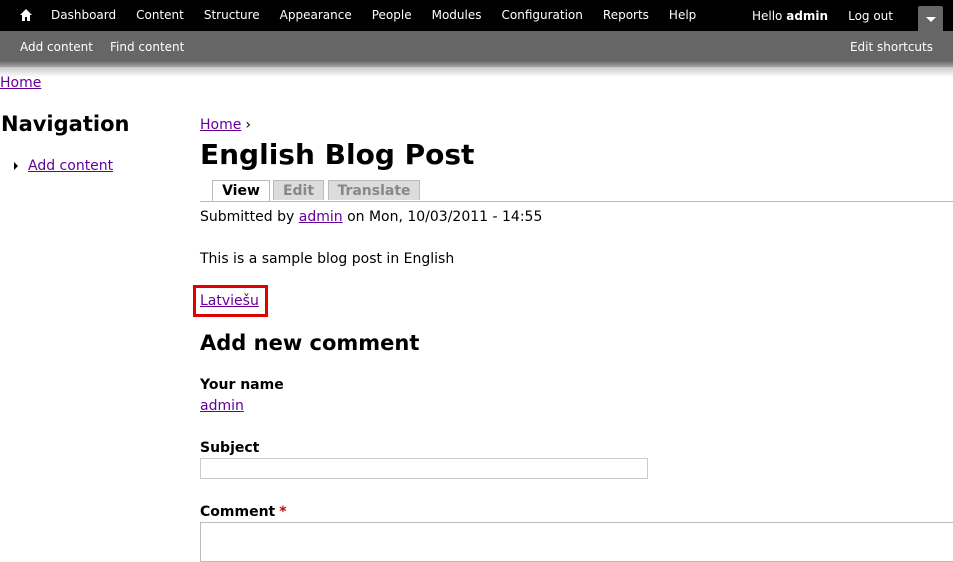 The width and height of the screenshot is (953, 562). I want to click on toolbar-item-appearance: Appearance, so click(316, 15).